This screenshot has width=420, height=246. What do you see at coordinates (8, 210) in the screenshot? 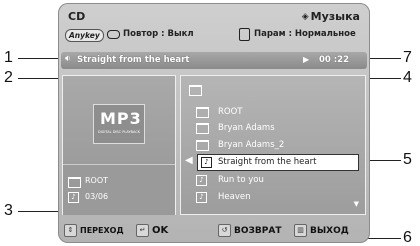
I see `callout-3: 3` at bounding box center [8, 210].